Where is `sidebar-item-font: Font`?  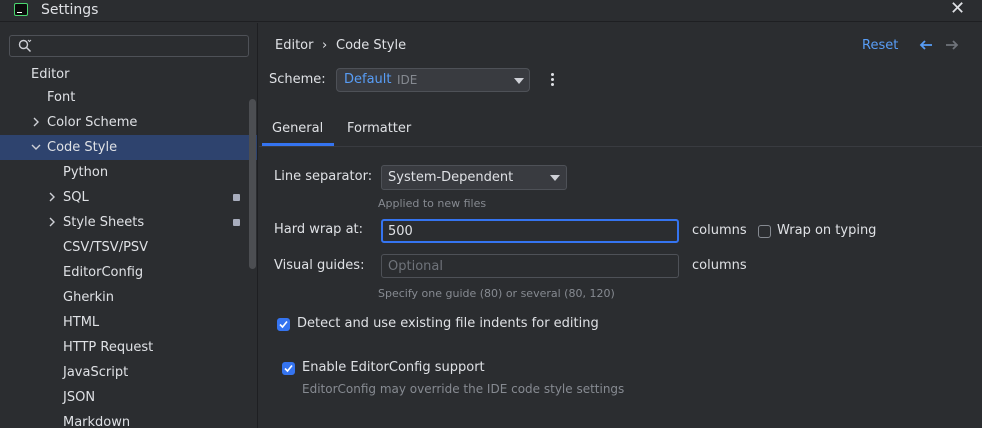 sidebar-item-font: Font is located at coordinates (129, 97).